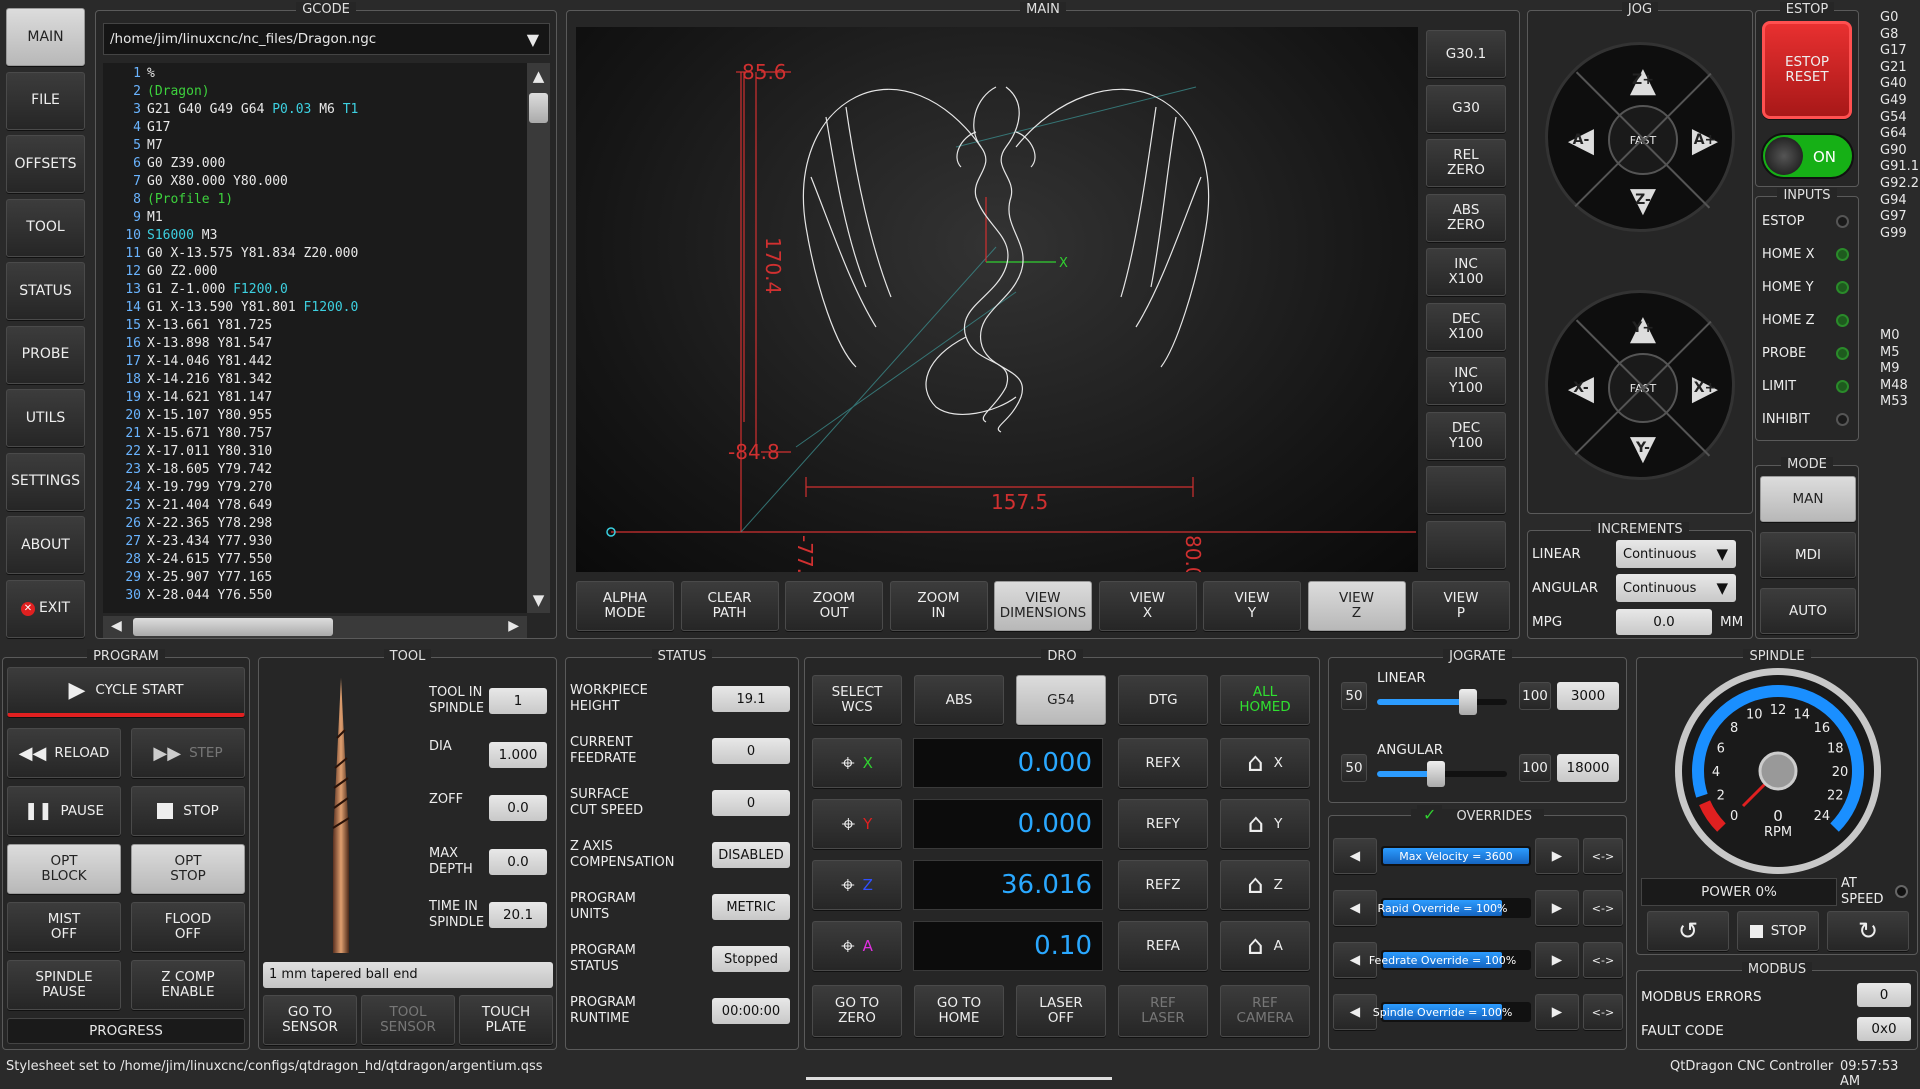 The width and height of the screenshot is (1920, 1089). I want to click on jog-x-minusplus-button: ▶ X+, so click(1705, 388).